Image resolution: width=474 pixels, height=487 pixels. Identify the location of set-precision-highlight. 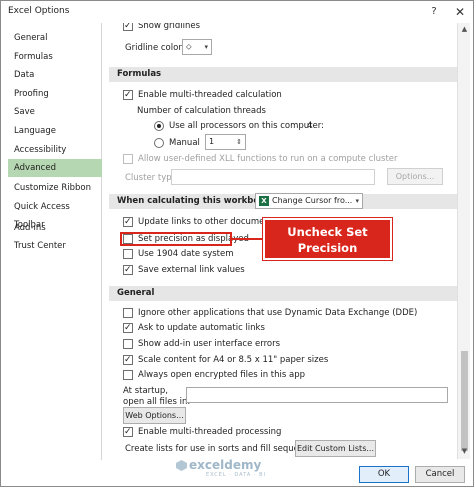
(176, 239).